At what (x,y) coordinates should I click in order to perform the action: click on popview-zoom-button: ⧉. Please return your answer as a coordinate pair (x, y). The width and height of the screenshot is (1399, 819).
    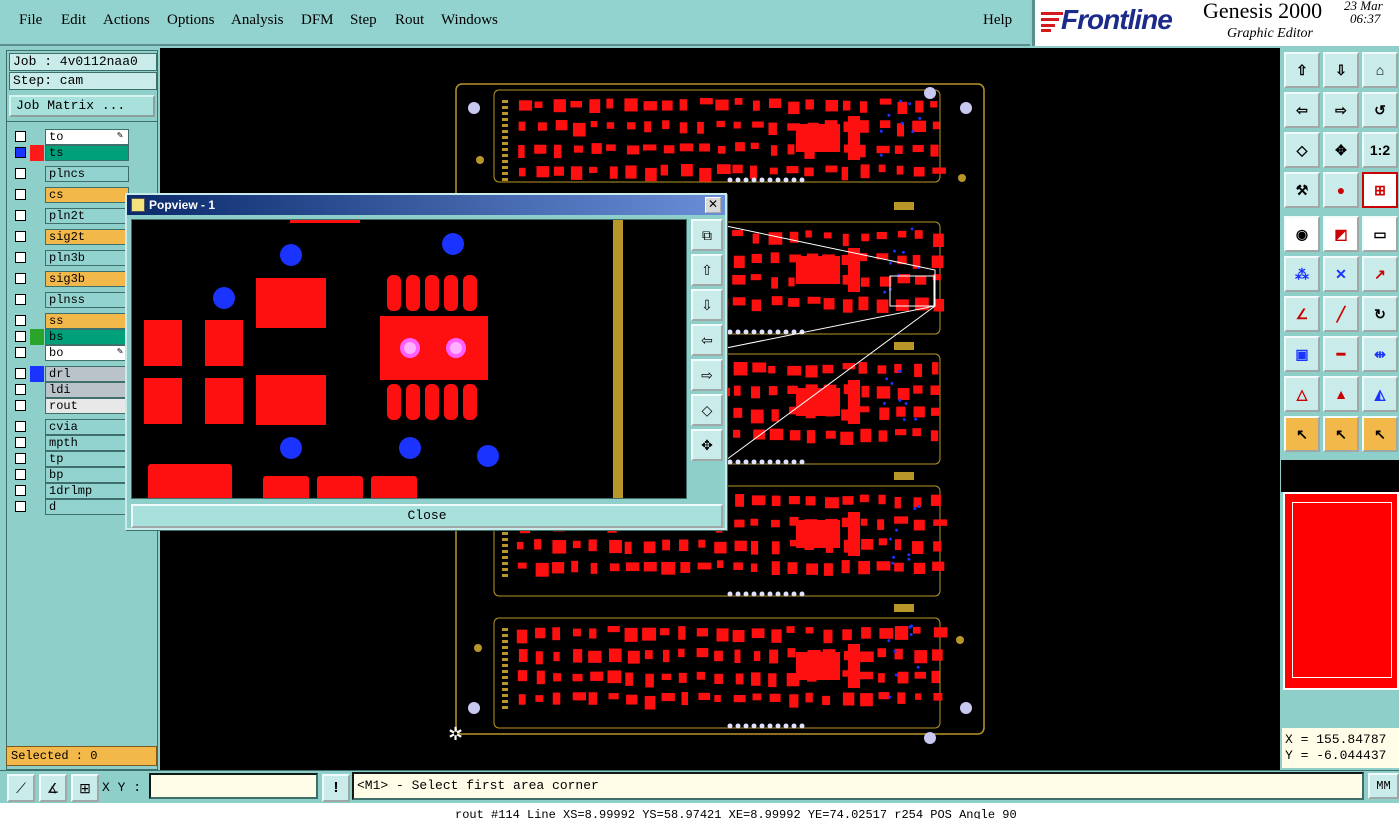
    Looking at the image, I should click on (707, 235).